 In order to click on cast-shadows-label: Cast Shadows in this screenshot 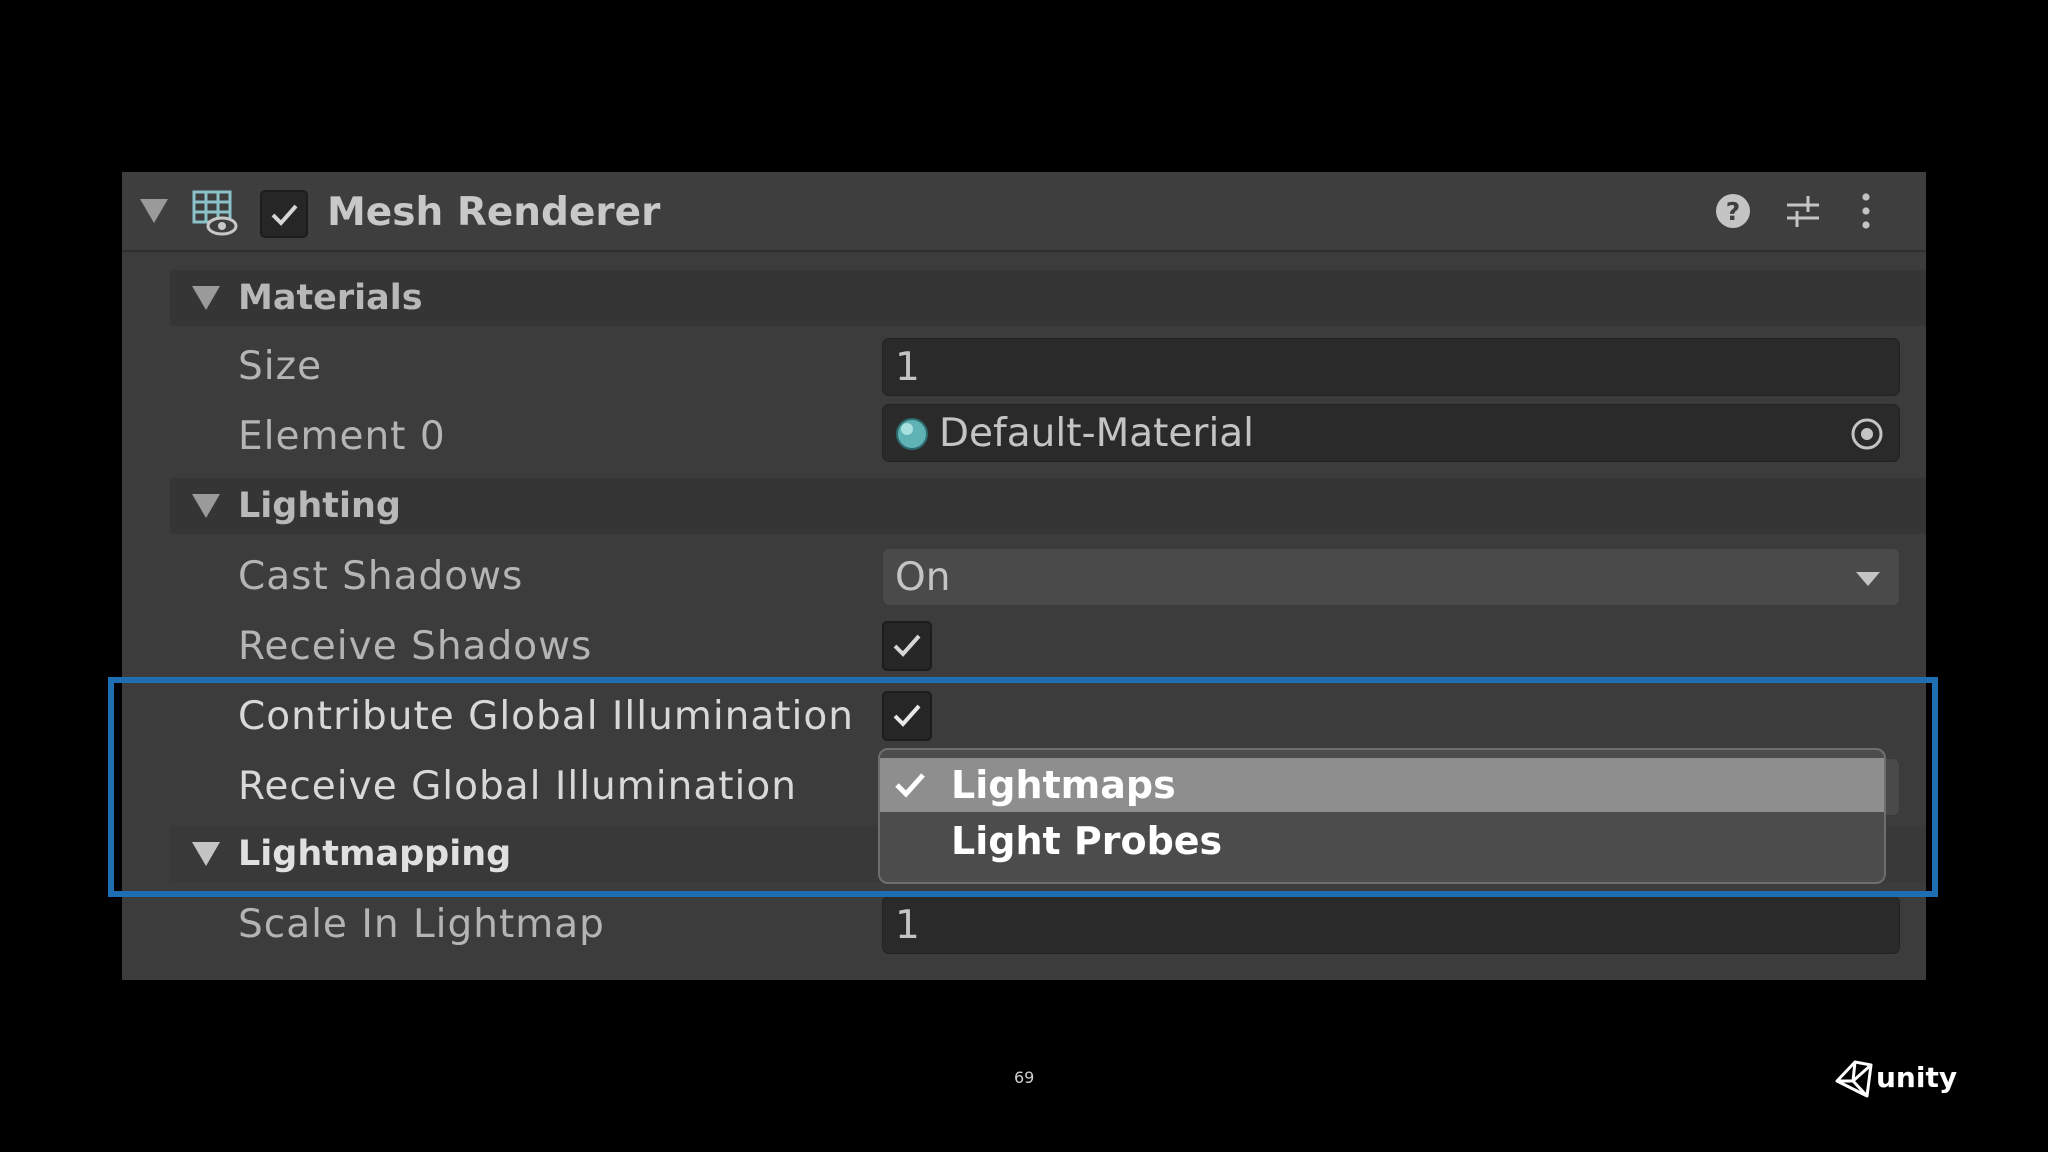, I will do `click(381, 576)`.